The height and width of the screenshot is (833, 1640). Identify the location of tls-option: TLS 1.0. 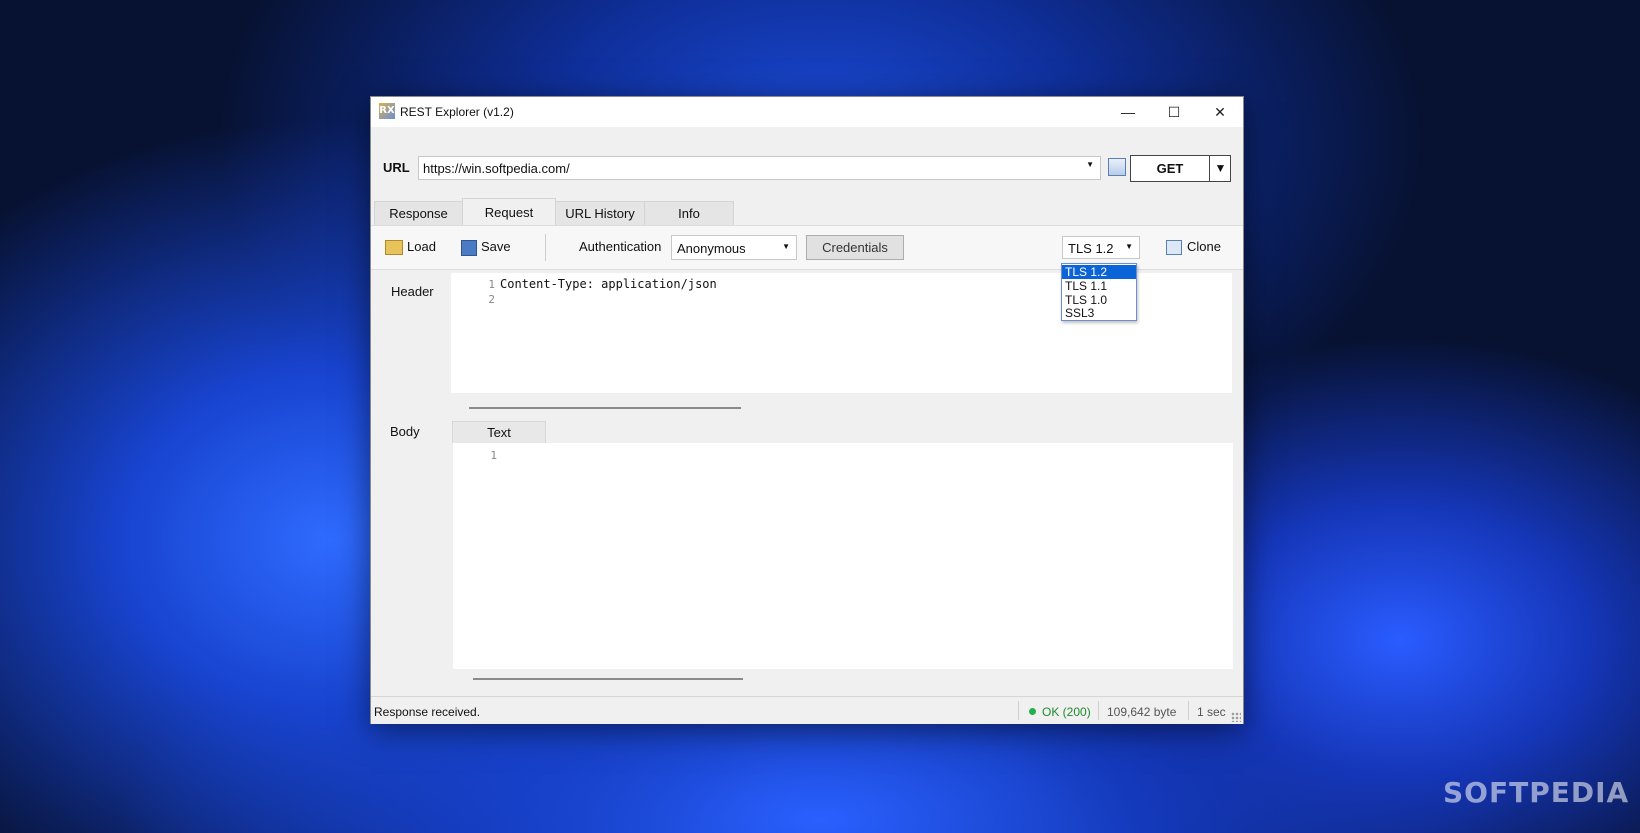
(1099, 300).